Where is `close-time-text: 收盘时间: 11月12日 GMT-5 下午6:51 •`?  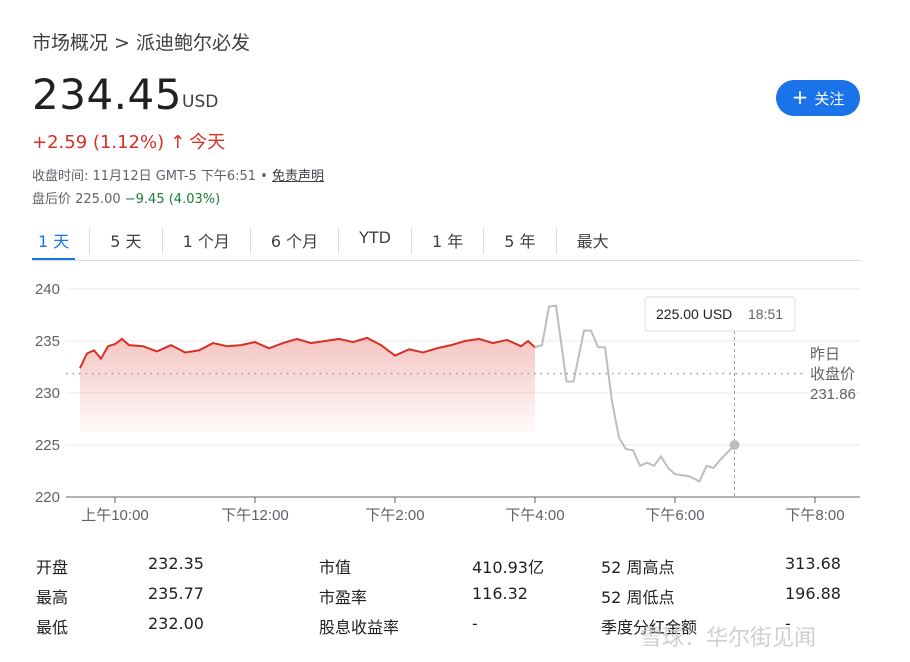 close-time-text: 收盘时间: 11月12日 GMT-5 下午6:51 • is located at coordinates (152, 176).